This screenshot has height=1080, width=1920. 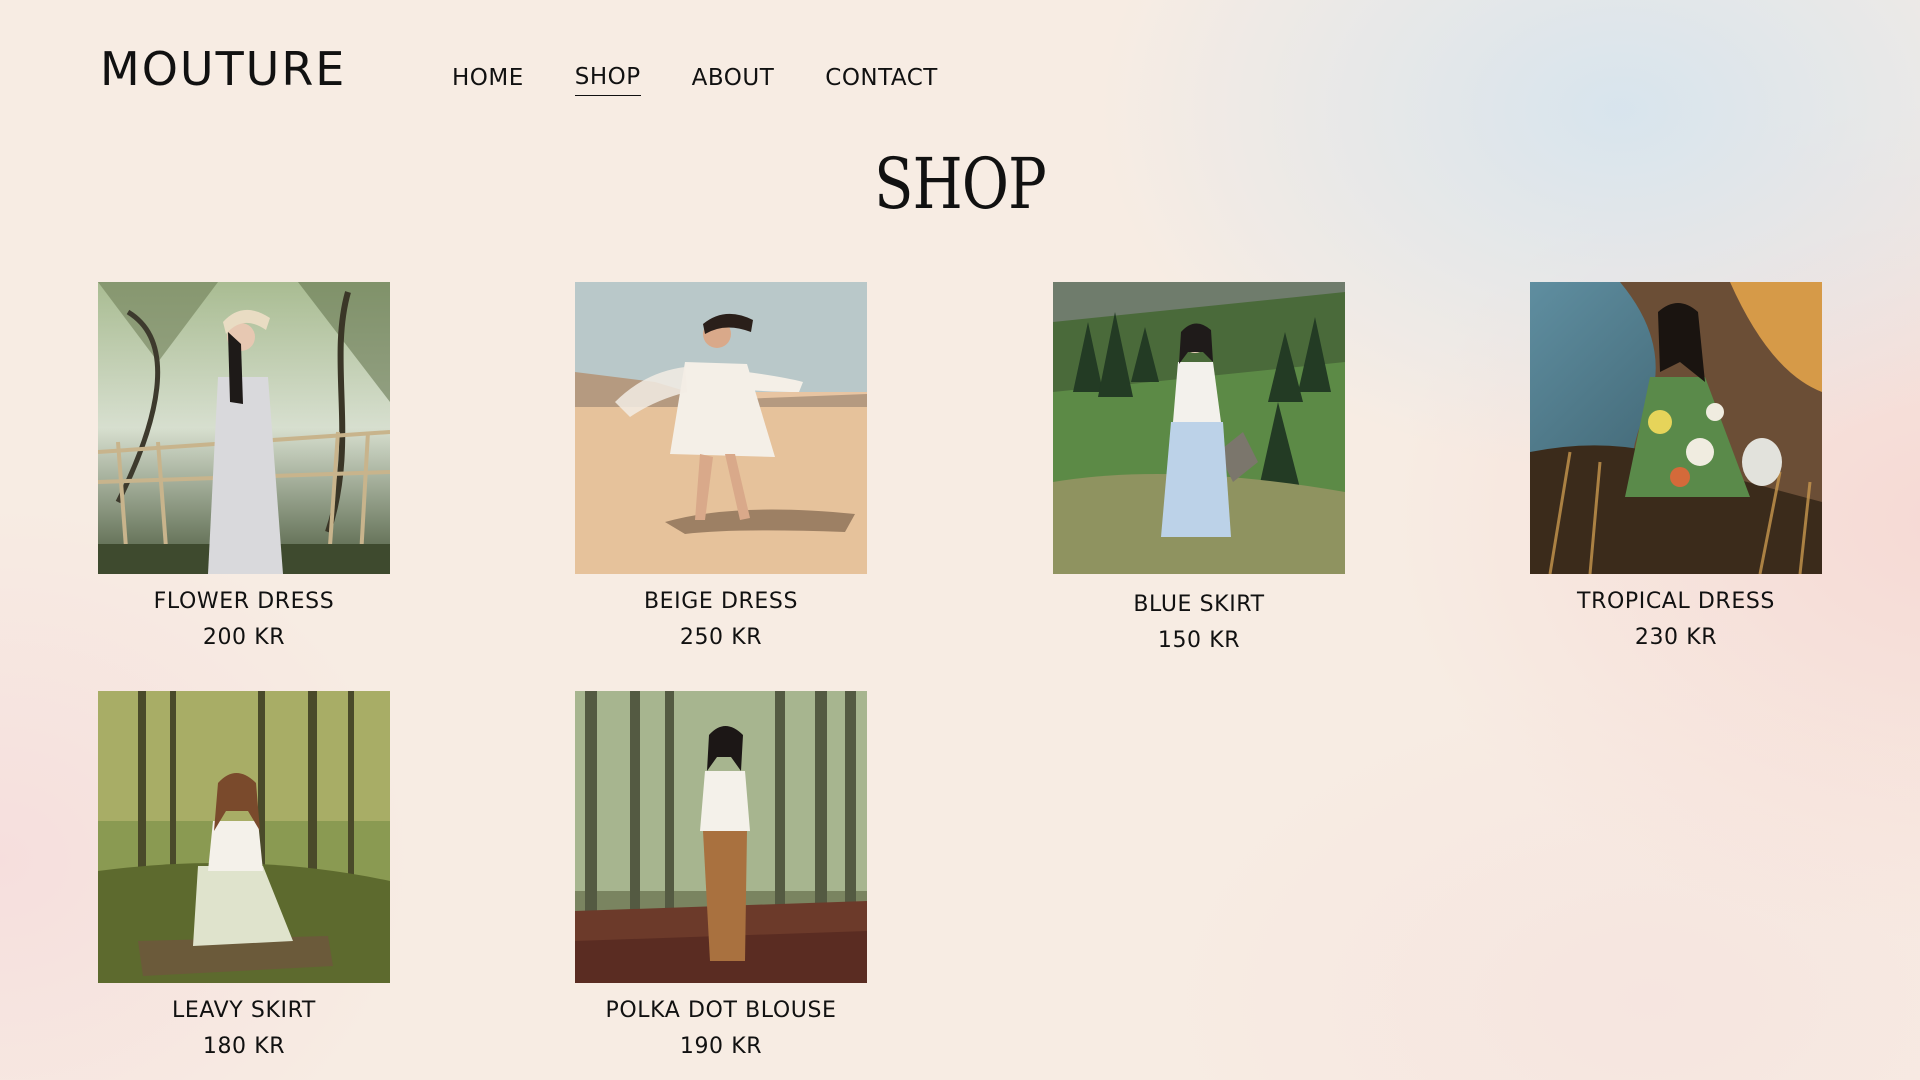 I want to click on product-price: 250 KR, so click(x=721, y=637).